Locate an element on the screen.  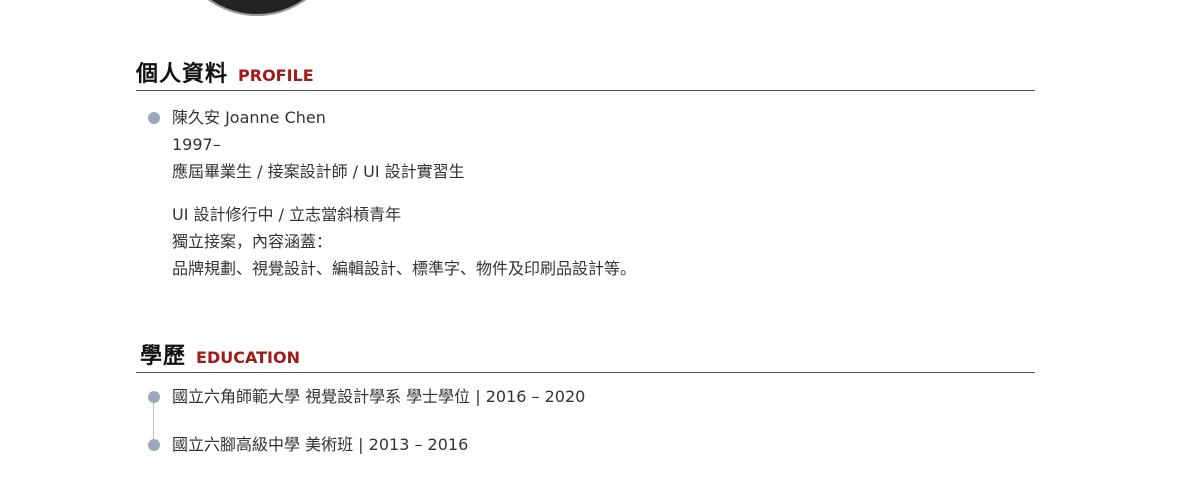
profile-title-zh: 個人資料 is located at coordinates (182, 74).